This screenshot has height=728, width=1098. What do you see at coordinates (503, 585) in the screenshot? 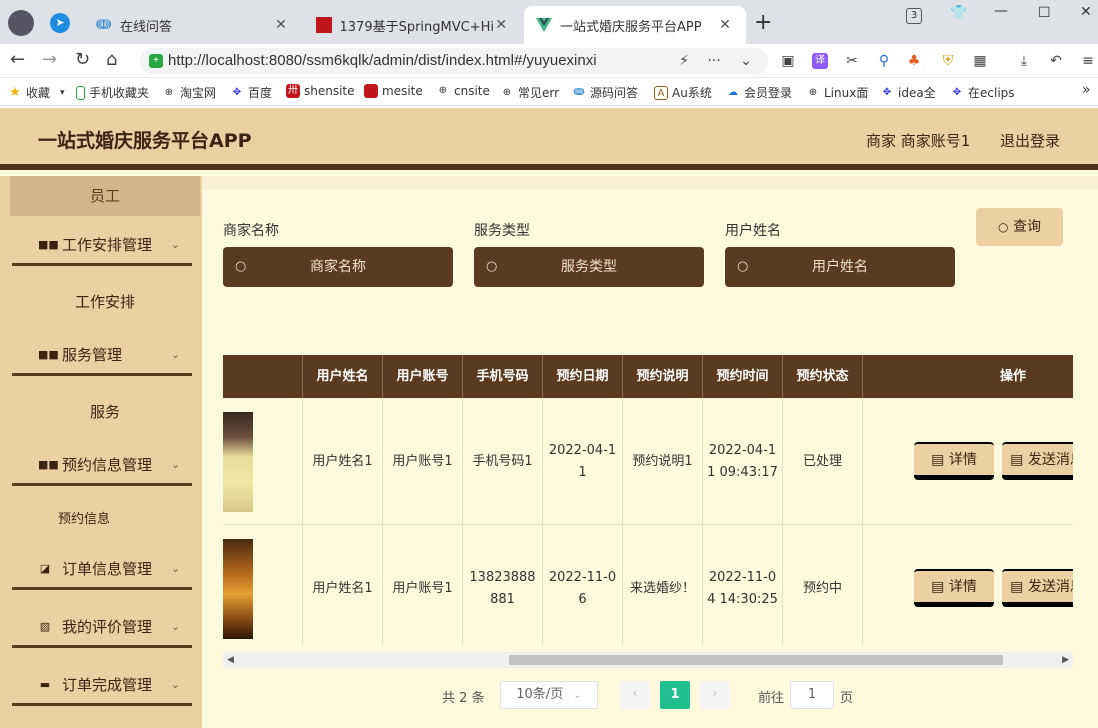
I see `cell-phone: 13823888881` at bounding box center [503, 585].